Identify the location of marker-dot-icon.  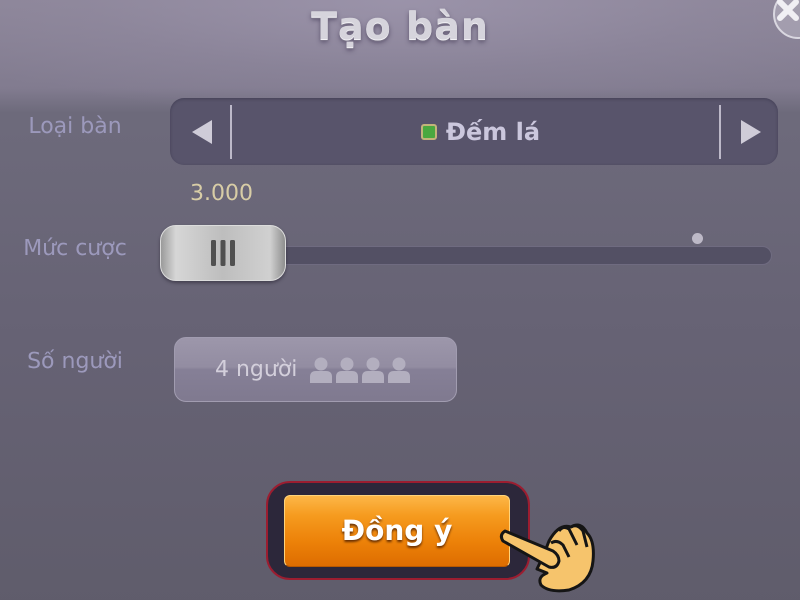
(697, 238).